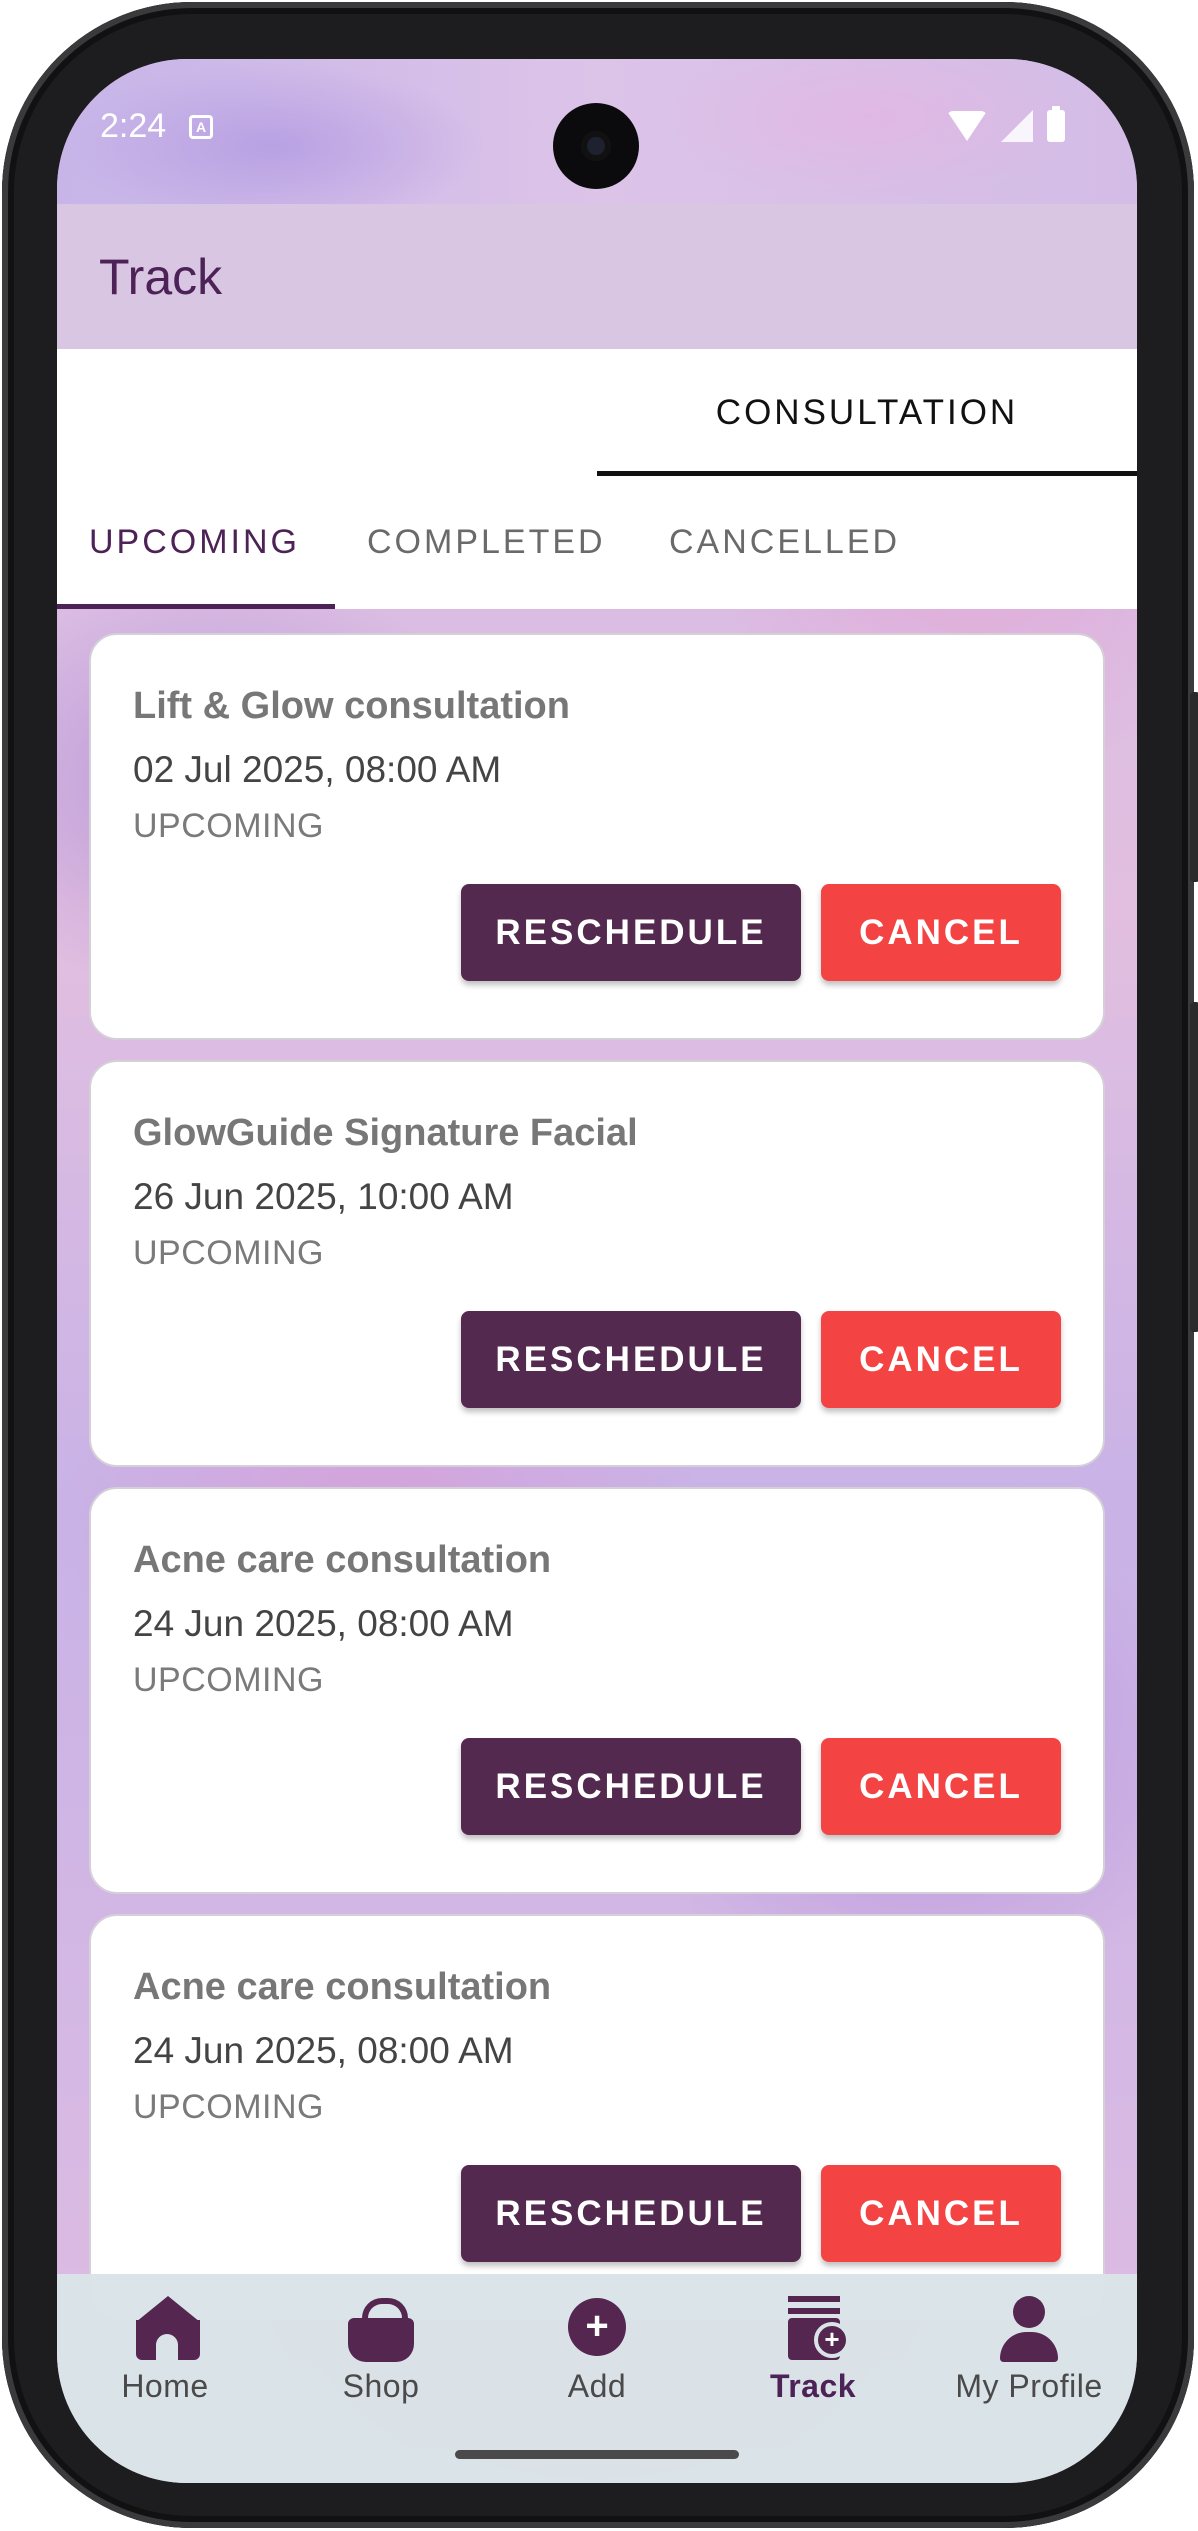  Describe the element at coordinates (381, 2386) in the screenshot. I see `nav-label: Shop` at that location.